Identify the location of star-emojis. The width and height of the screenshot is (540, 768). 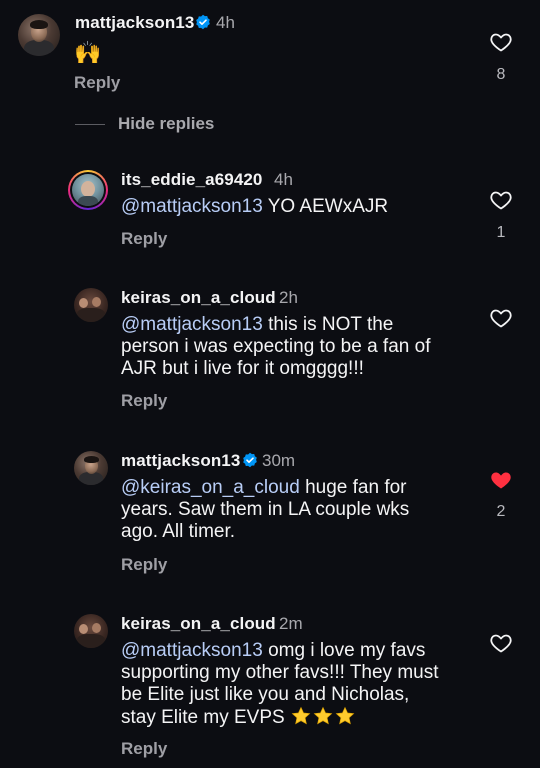
(323, 716).